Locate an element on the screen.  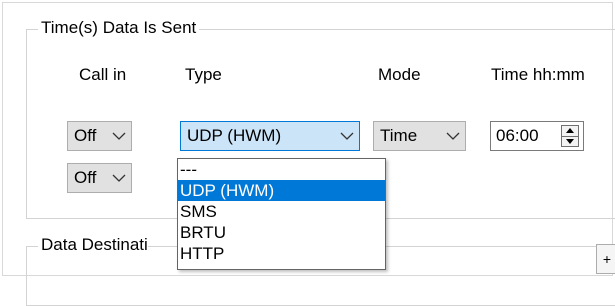
call-in-select-row1: Off is located at coordinates (99, 136).